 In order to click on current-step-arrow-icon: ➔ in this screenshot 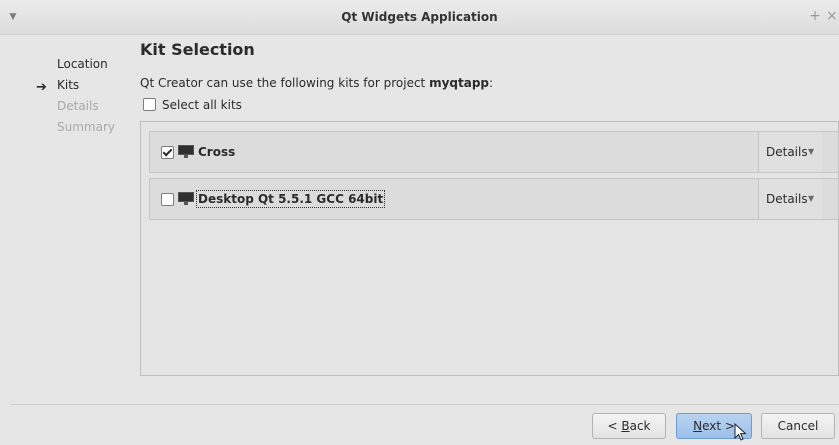, I will do `click(41, 87)`.